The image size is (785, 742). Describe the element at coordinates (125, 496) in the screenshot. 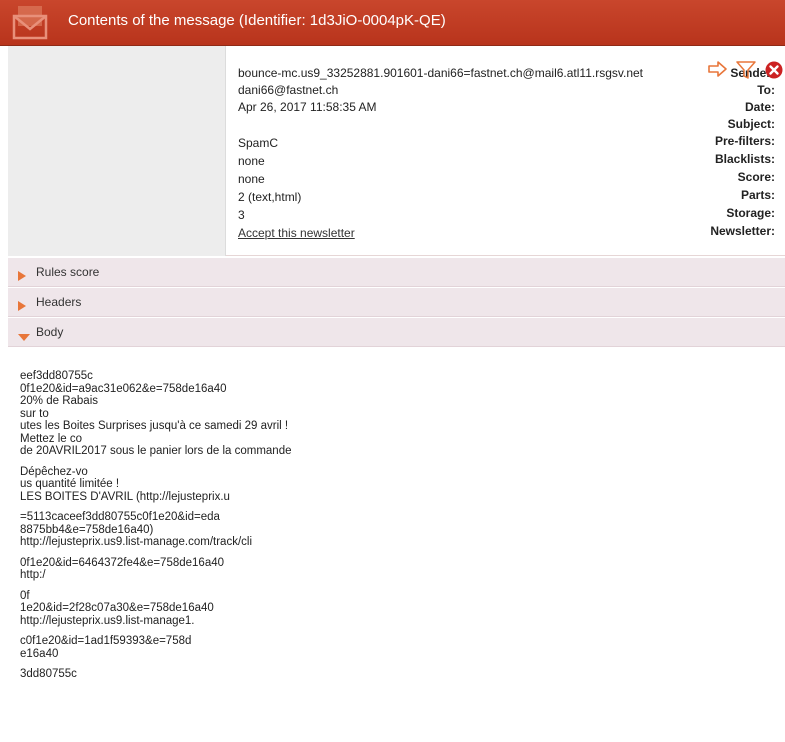

I see `body-line: LES BOITES D'AVRIL (http://lejusteprix.u` at that location.